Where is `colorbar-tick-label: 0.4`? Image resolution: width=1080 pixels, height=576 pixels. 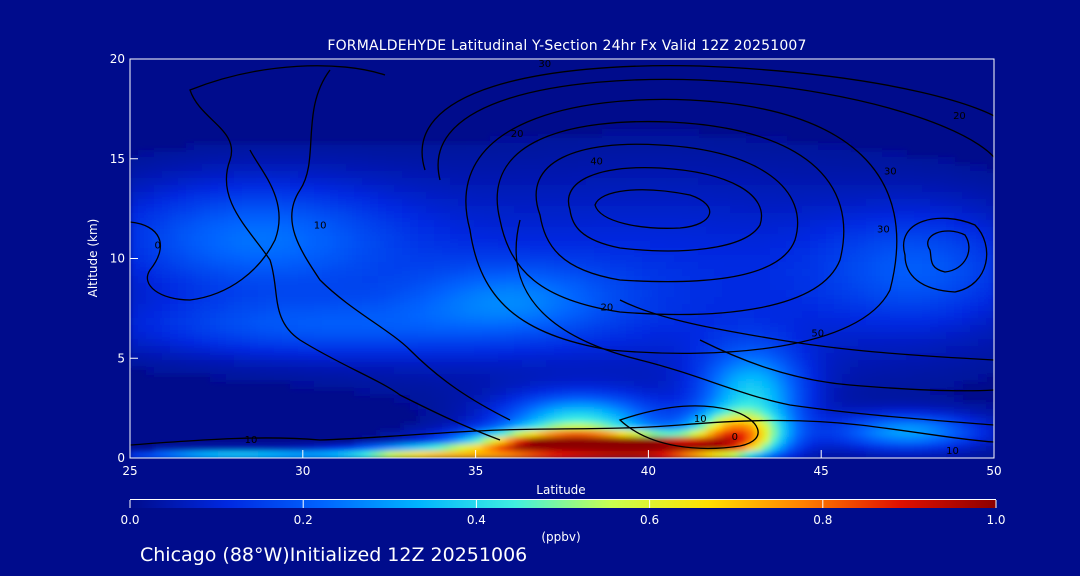 colorbar-tick-label: 0.4 is located at coordinates (476, 520).